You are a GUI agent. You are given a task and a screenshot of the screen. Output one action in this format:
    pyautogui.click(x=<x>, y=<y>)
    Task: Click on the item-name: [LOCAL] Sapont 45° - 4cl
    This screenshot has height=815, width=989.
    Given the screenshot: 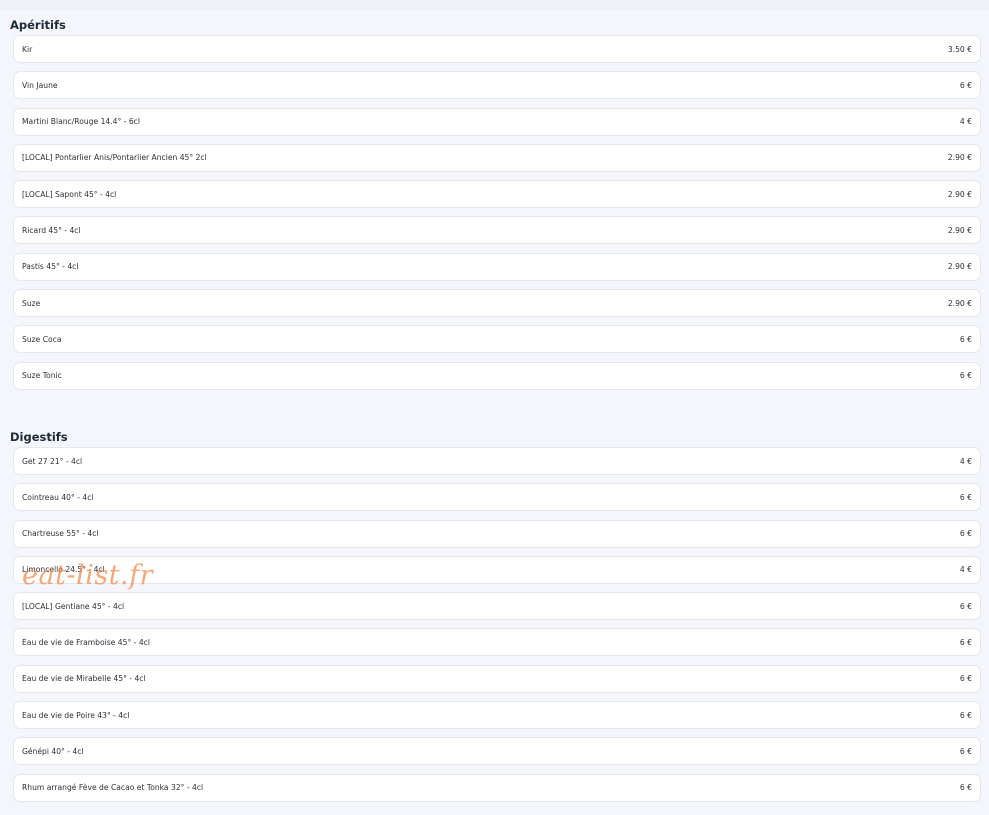 What is the action you would take?
    pyautogui.click(x=69, y=194)
    